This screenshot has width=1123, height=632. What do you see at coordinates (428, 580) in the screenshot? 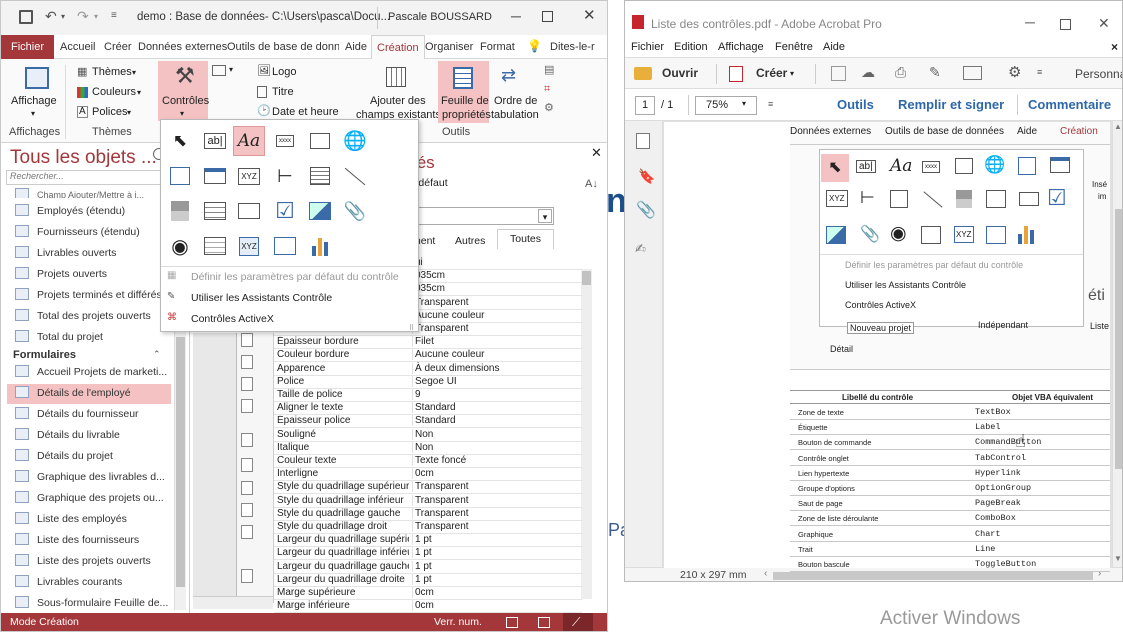
I see `property-row: Largeur du quadrillage droite 1 pt` at bounding box center [428, 580].